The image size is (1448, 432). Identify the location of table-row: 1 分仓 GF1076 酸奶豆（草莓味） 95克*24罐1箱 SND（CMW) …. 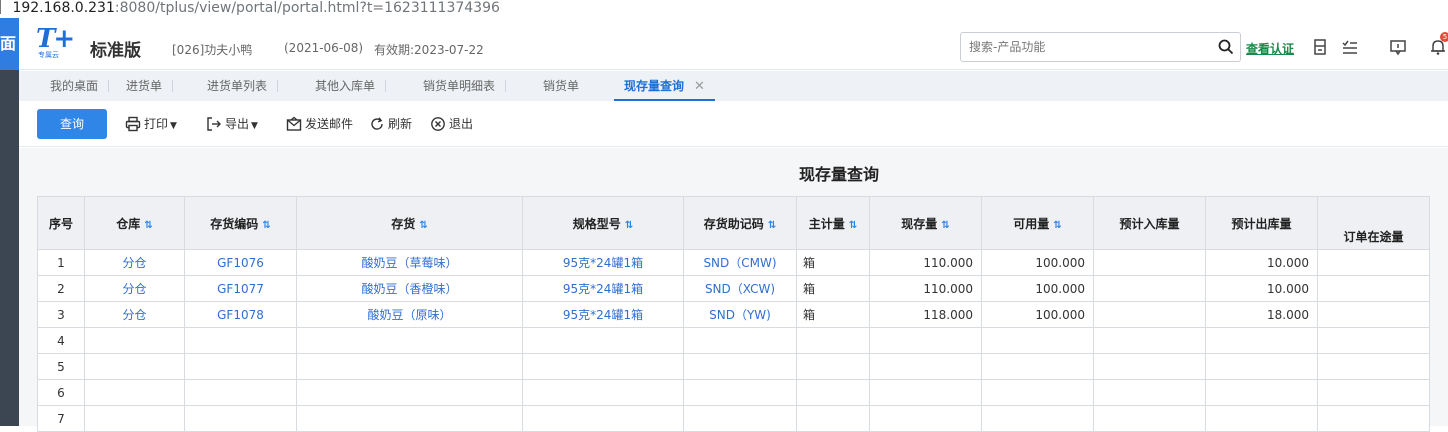
(733, 262).